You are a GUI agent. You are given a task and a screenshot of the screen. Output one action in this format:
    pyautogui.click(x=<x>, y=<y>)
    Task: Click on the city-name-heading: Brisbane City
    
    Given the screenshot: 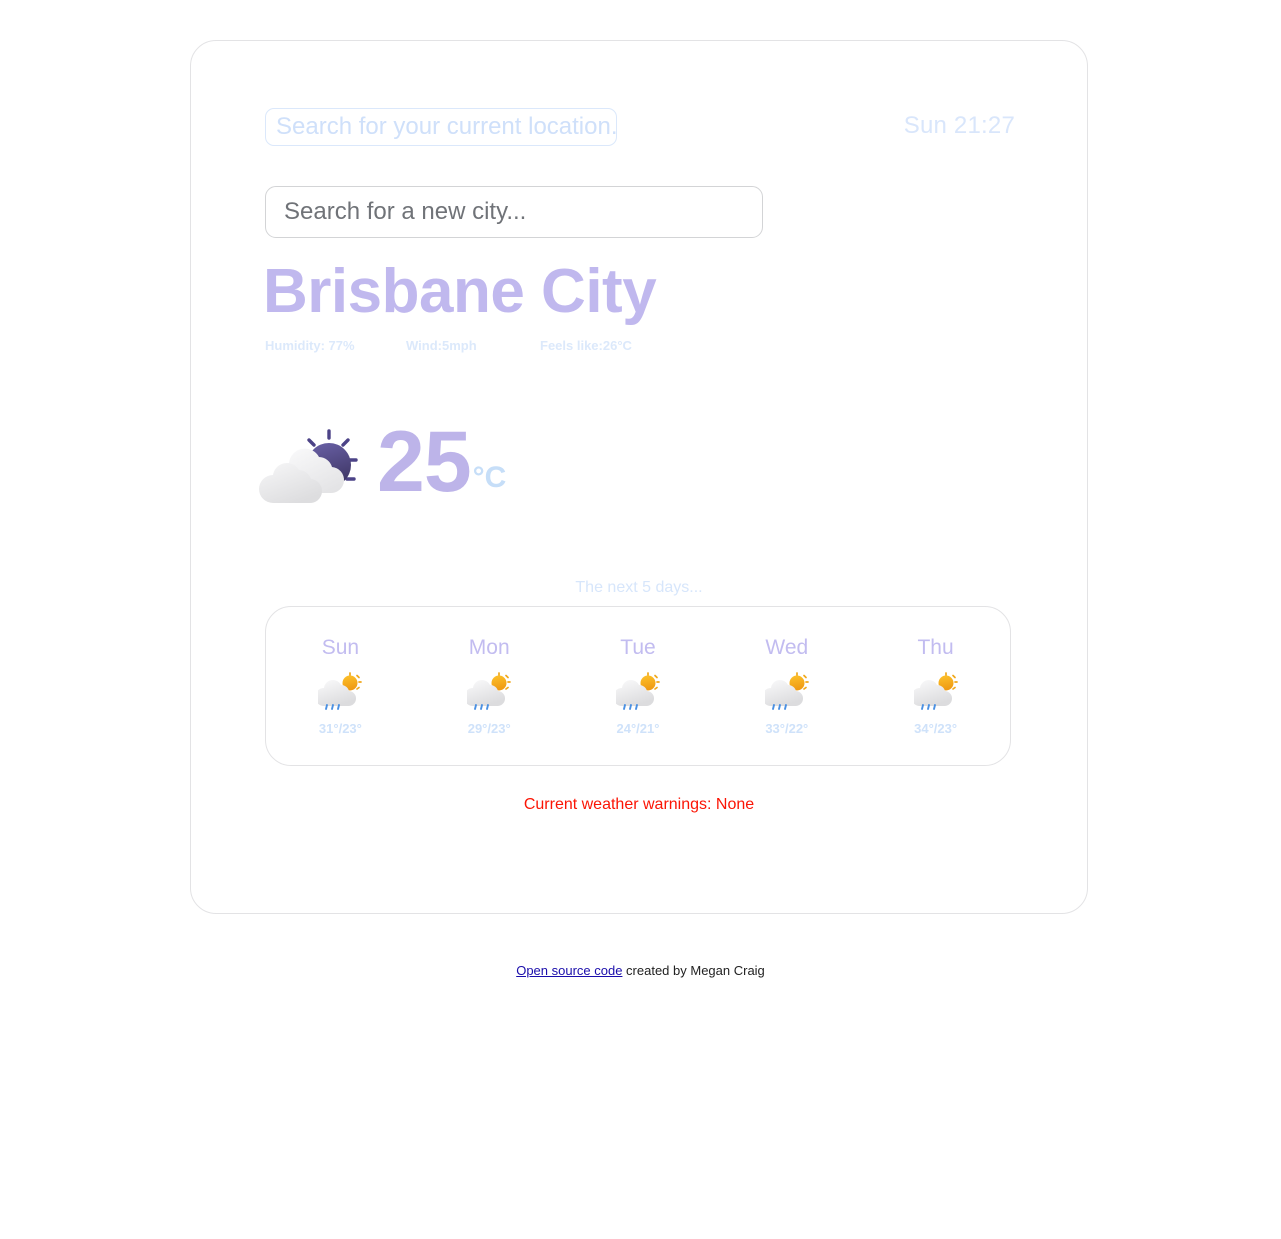 What is the action you would take?
    pyautogui.click(x=460, y=291)
    